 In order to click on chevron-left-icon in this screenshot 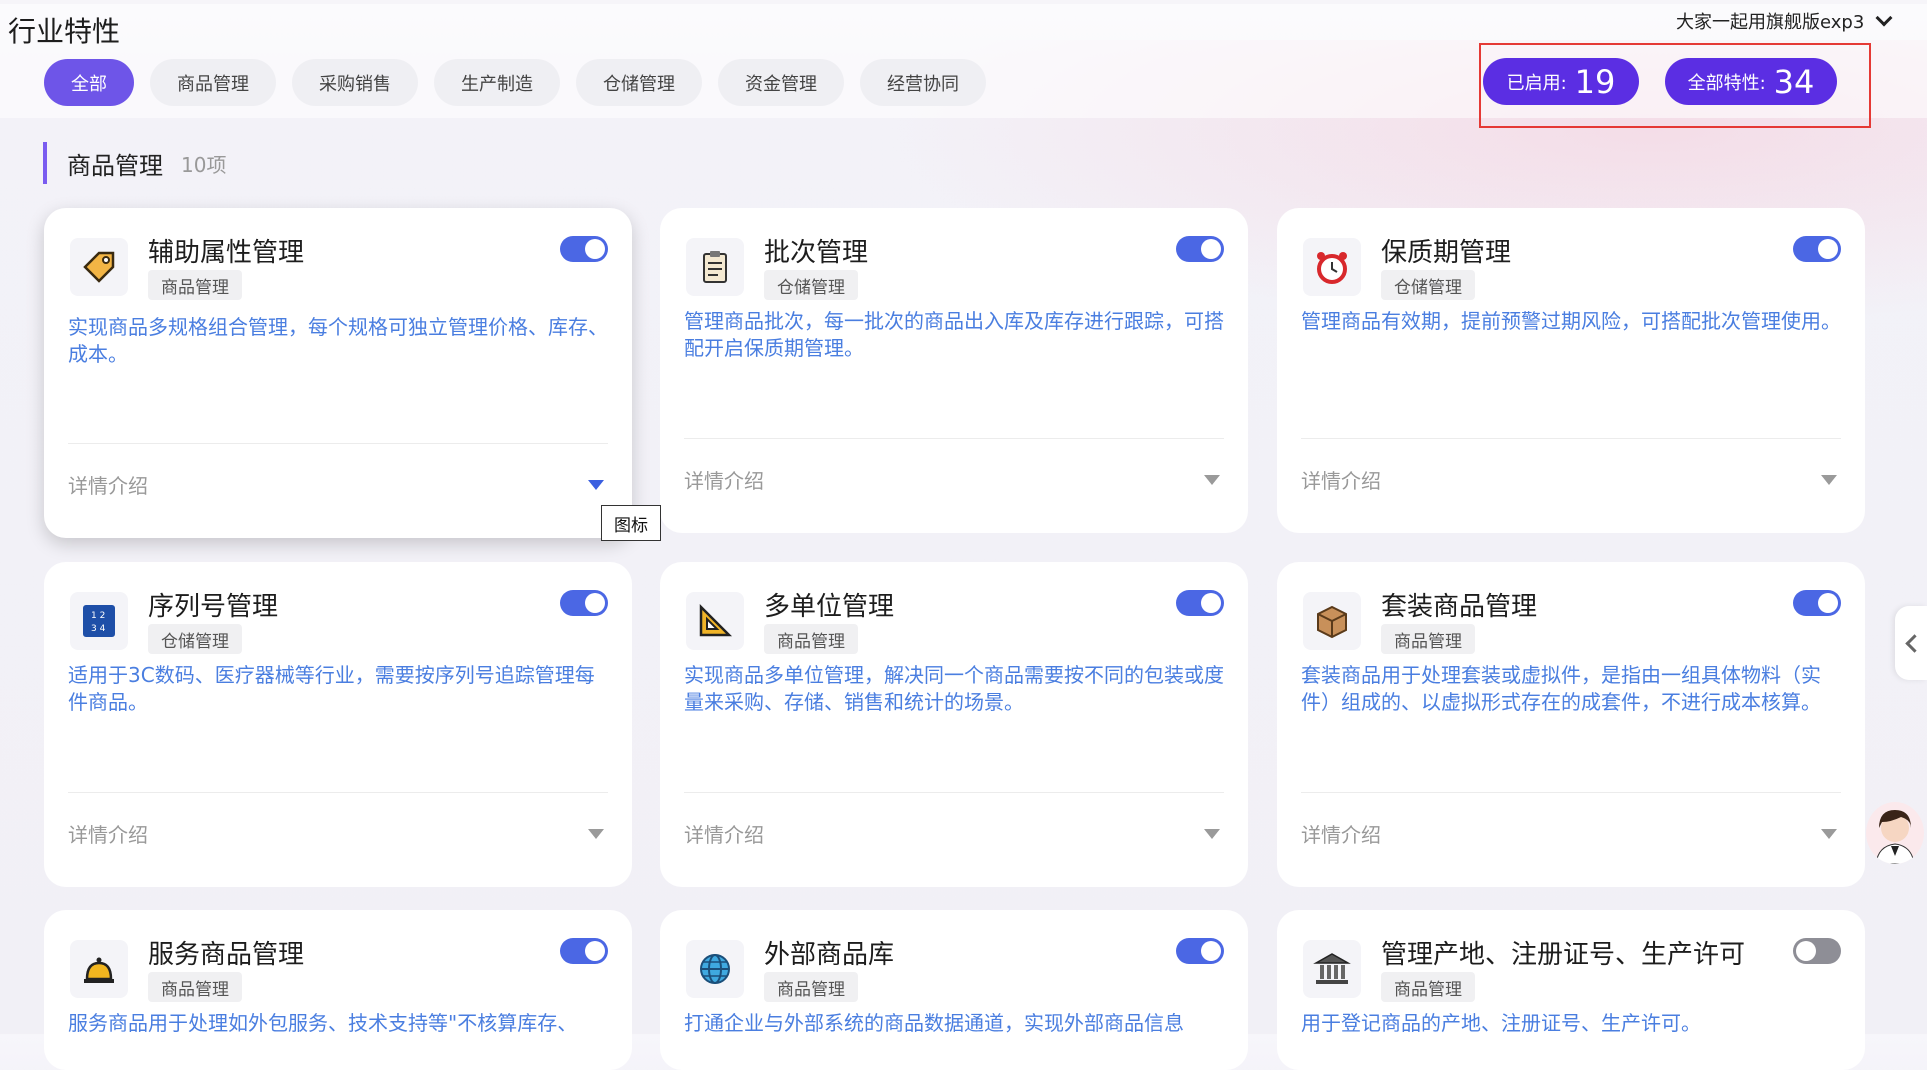, I will do `click(1914, 643)`.